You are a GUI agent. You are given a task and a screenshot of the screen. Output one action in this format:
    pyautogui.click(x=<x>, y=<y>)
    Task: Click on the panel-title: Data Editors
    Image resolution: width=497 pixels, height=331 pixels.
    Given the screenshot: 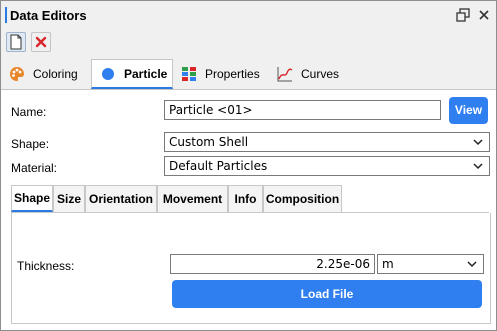 What is the action you would take?
    pyautogui.click(x=48, y=15)
    